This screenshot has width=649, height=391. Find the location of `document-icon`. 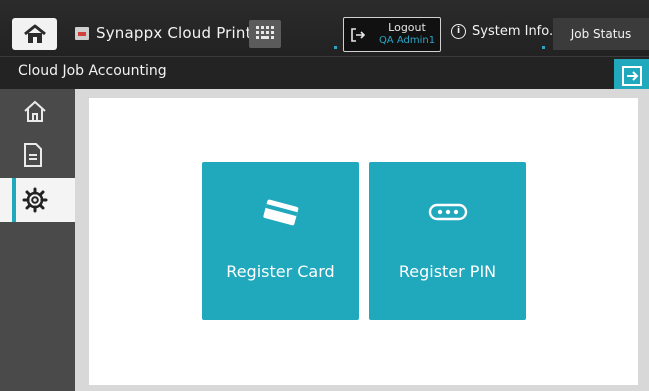

document-icon is located at coordinates (33, 155).